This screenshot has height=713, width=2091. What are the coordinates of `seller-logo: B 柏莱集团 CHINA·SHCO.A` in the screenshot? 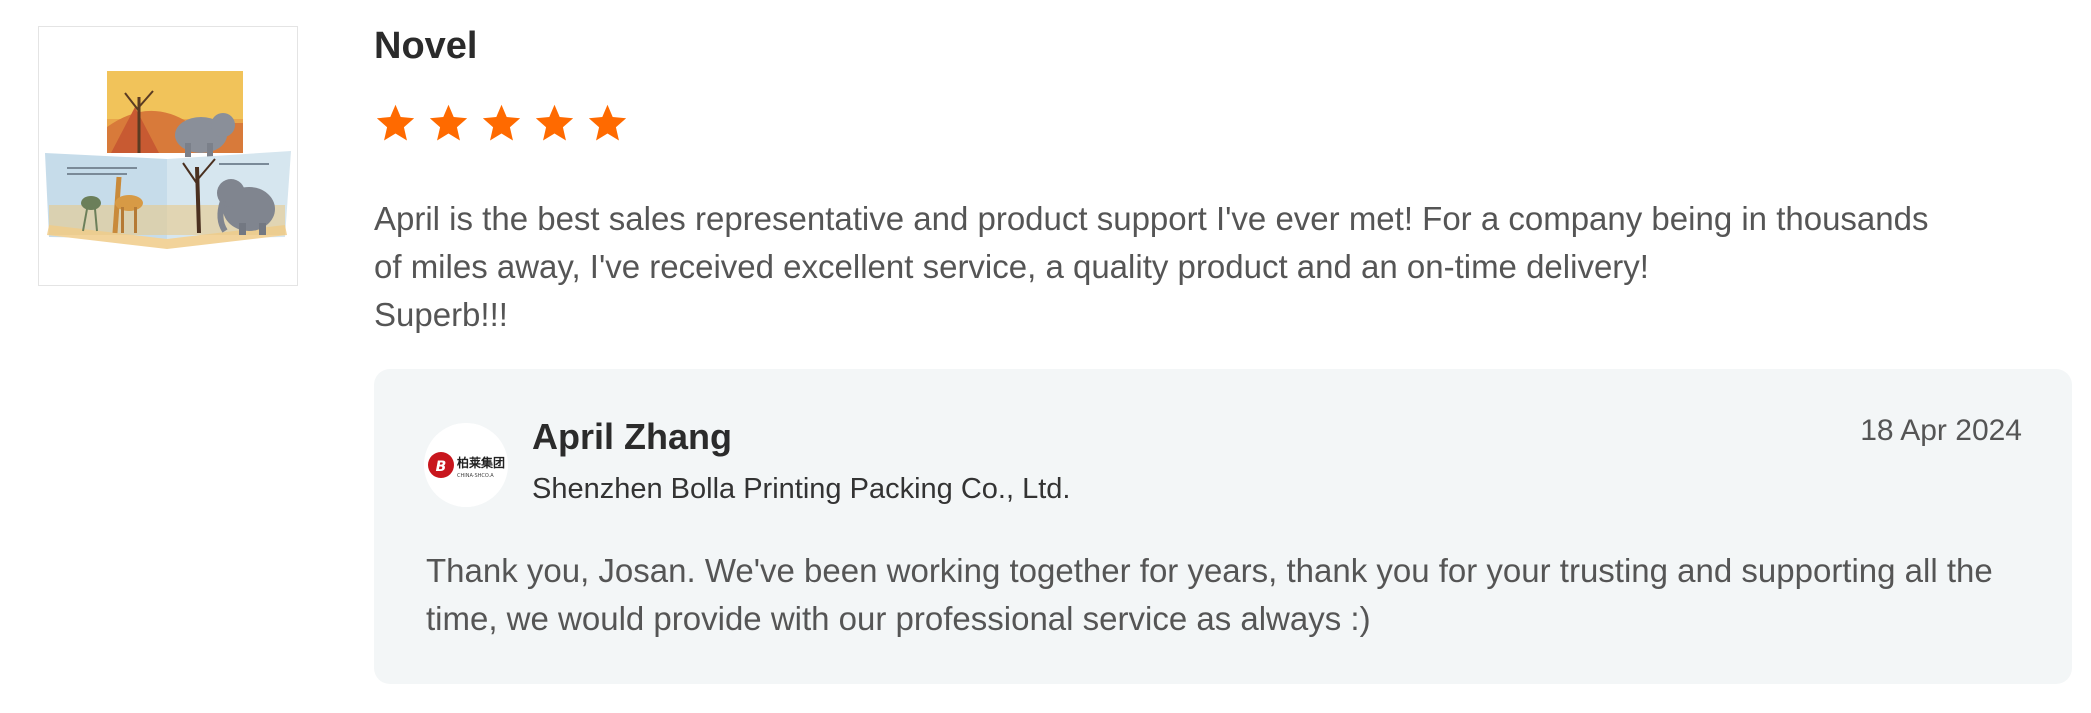 It's located at (466, 465).